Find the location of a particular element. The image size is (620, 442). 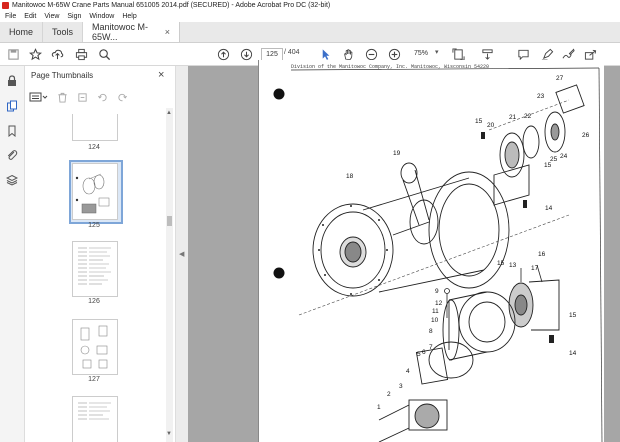

callout-number: 17 is located at coordinates (535, 268).